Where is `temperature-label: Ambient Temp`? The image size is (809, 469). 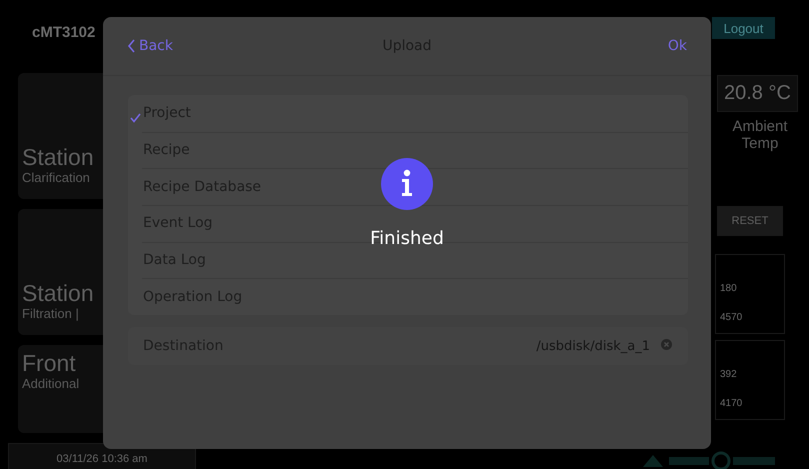
temperature-label: Ambient Temp is located at coordinates (760, 135).